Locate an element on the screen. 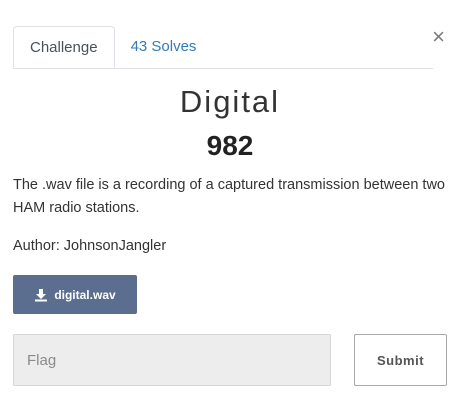  challenge-name: Digital is located at coordinates (230, 101).